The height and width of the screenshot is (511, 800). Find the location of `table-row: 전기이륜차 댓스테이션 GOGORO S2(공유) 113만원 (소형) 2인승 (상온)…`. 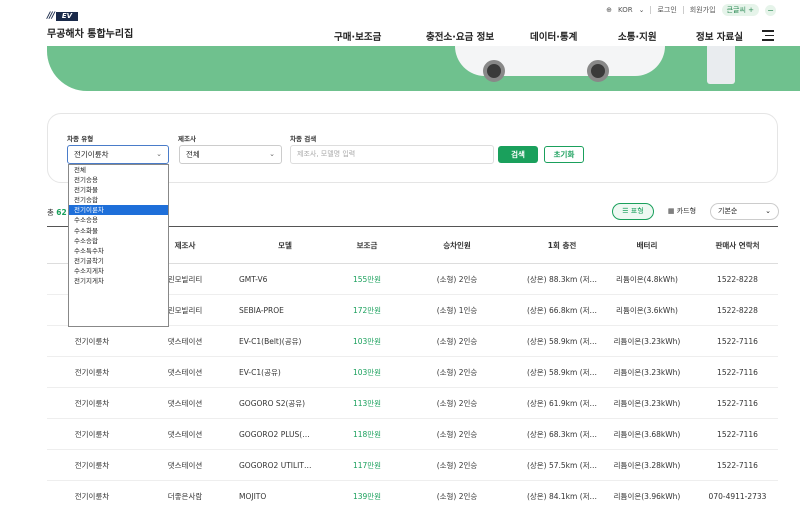

table-row: 전기이륜차 댓스테이션 GOGORO S2(공유) 113만원 (소형) 2인승 (상온)… is located at coordinates (412, 403).